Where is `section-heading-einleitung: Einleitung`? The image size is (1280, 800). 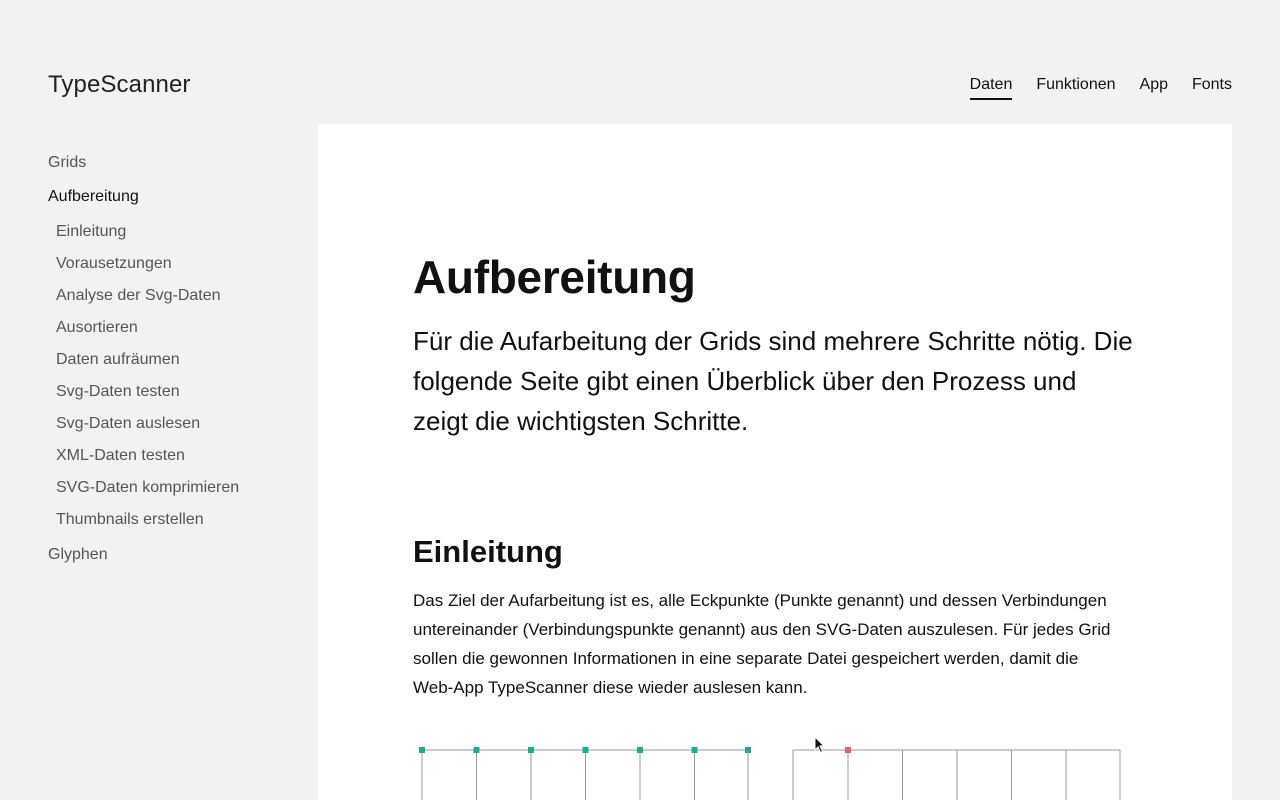
section-heading-einleitung: Einleitung is located at coordinates (488, 551).